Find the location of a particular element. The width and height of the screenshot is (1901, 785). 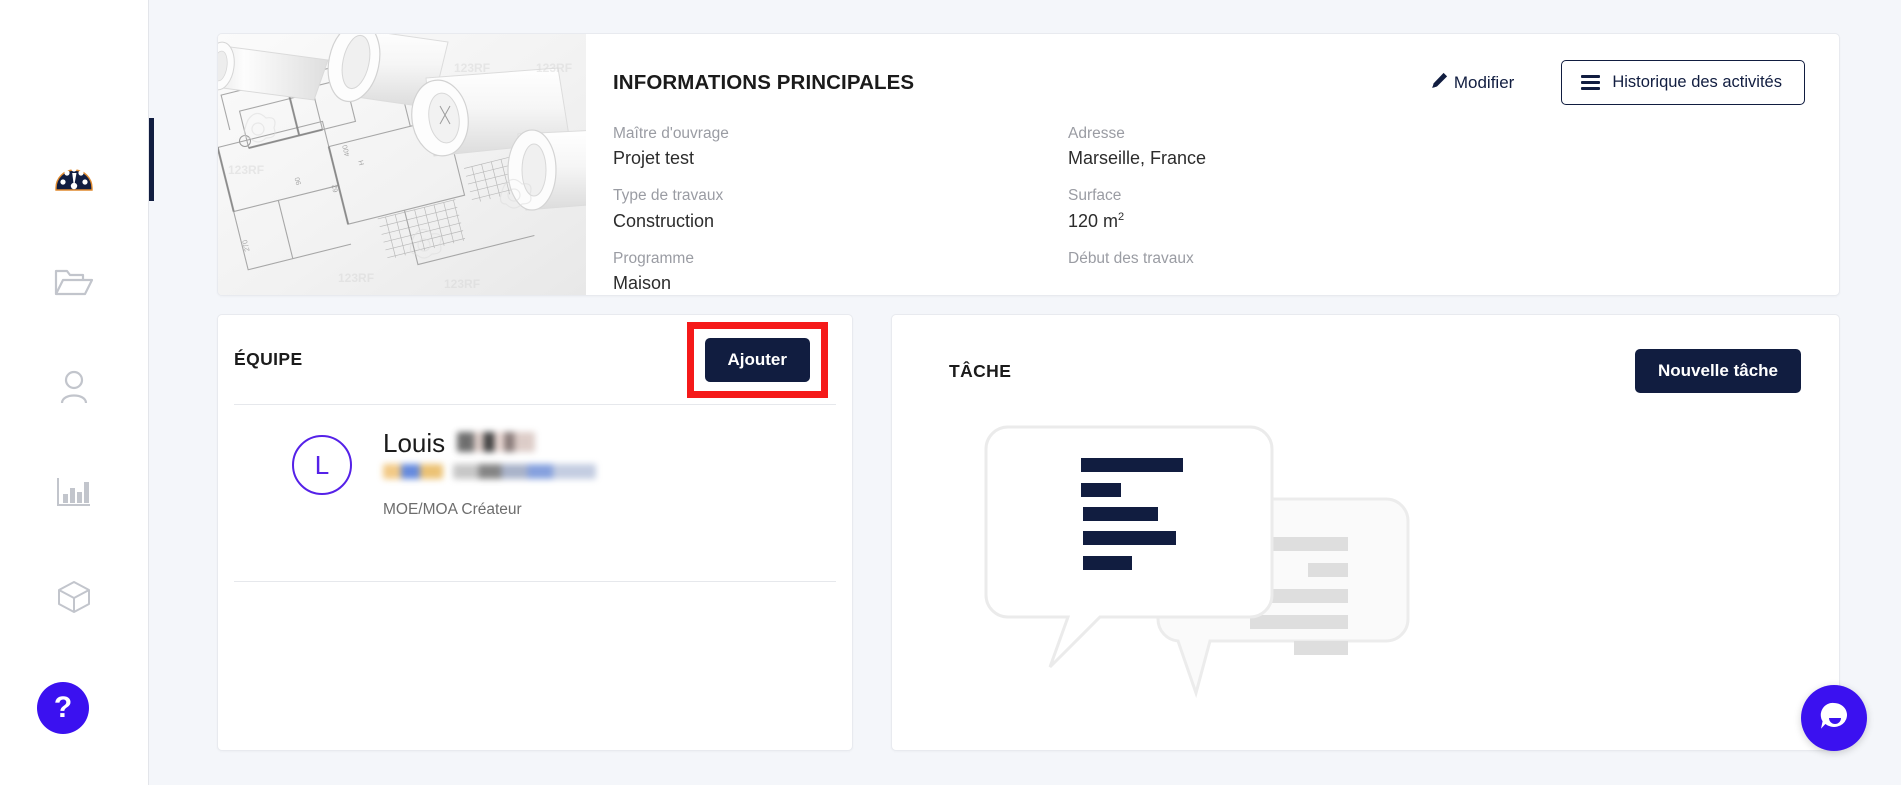

sidebar-item-projects is located at coordinates (74, 284).